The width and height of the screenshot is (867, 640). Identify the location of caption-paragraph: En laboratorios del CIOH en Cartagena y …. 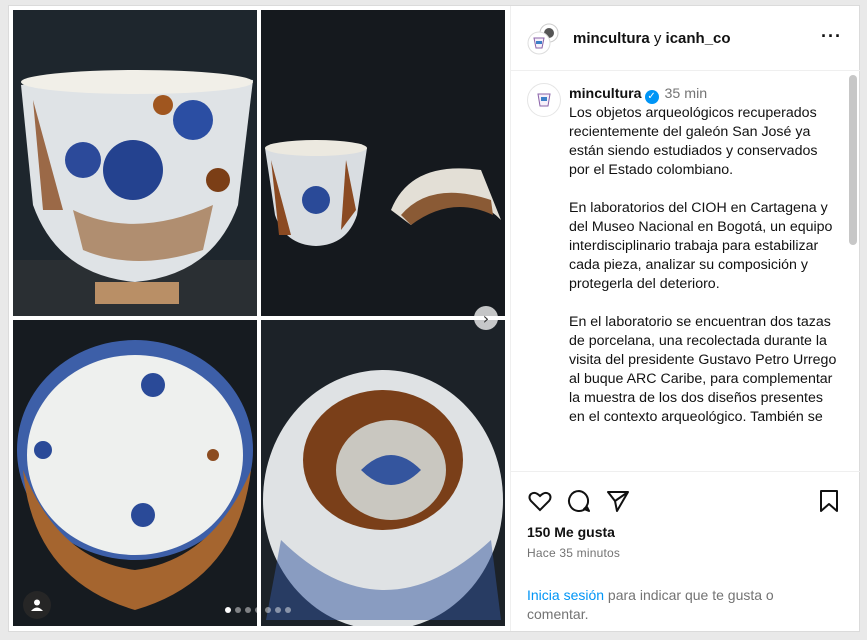
(701, 246).